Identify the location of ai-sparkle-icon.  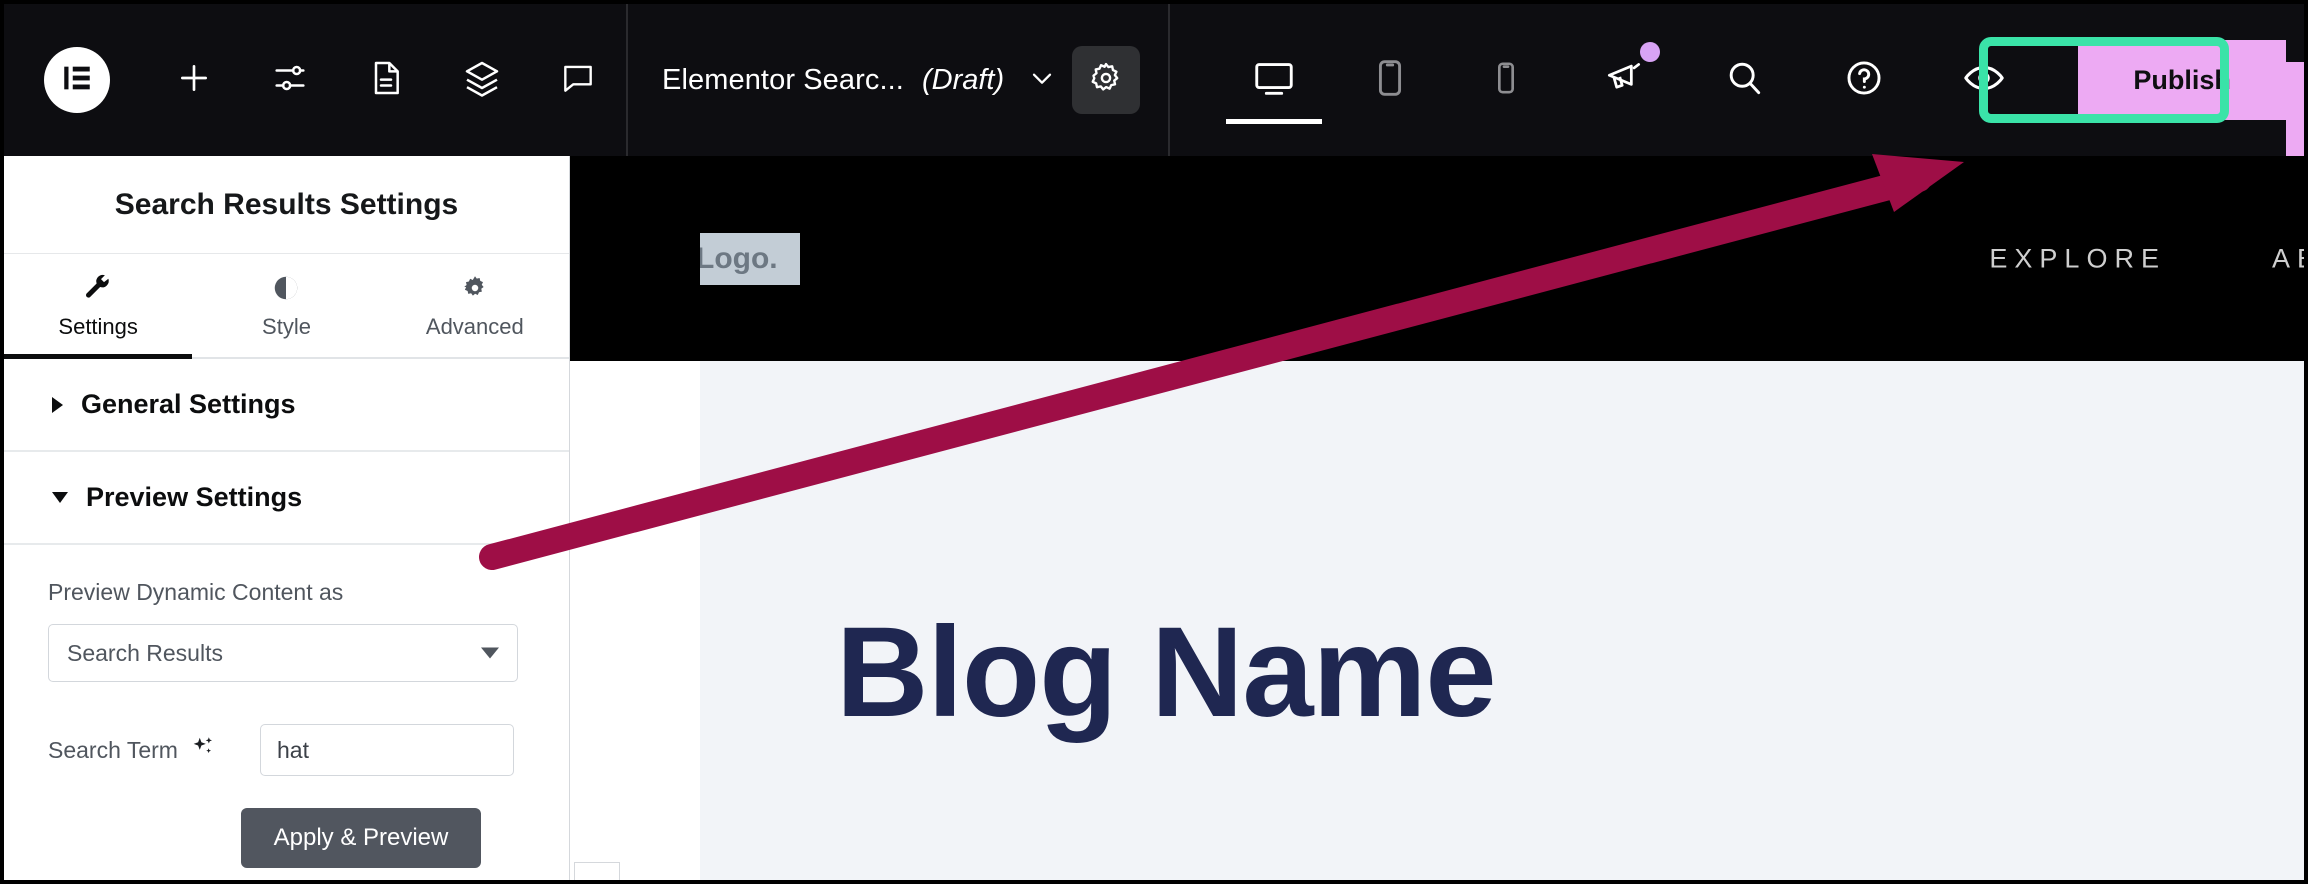
(203, 750).